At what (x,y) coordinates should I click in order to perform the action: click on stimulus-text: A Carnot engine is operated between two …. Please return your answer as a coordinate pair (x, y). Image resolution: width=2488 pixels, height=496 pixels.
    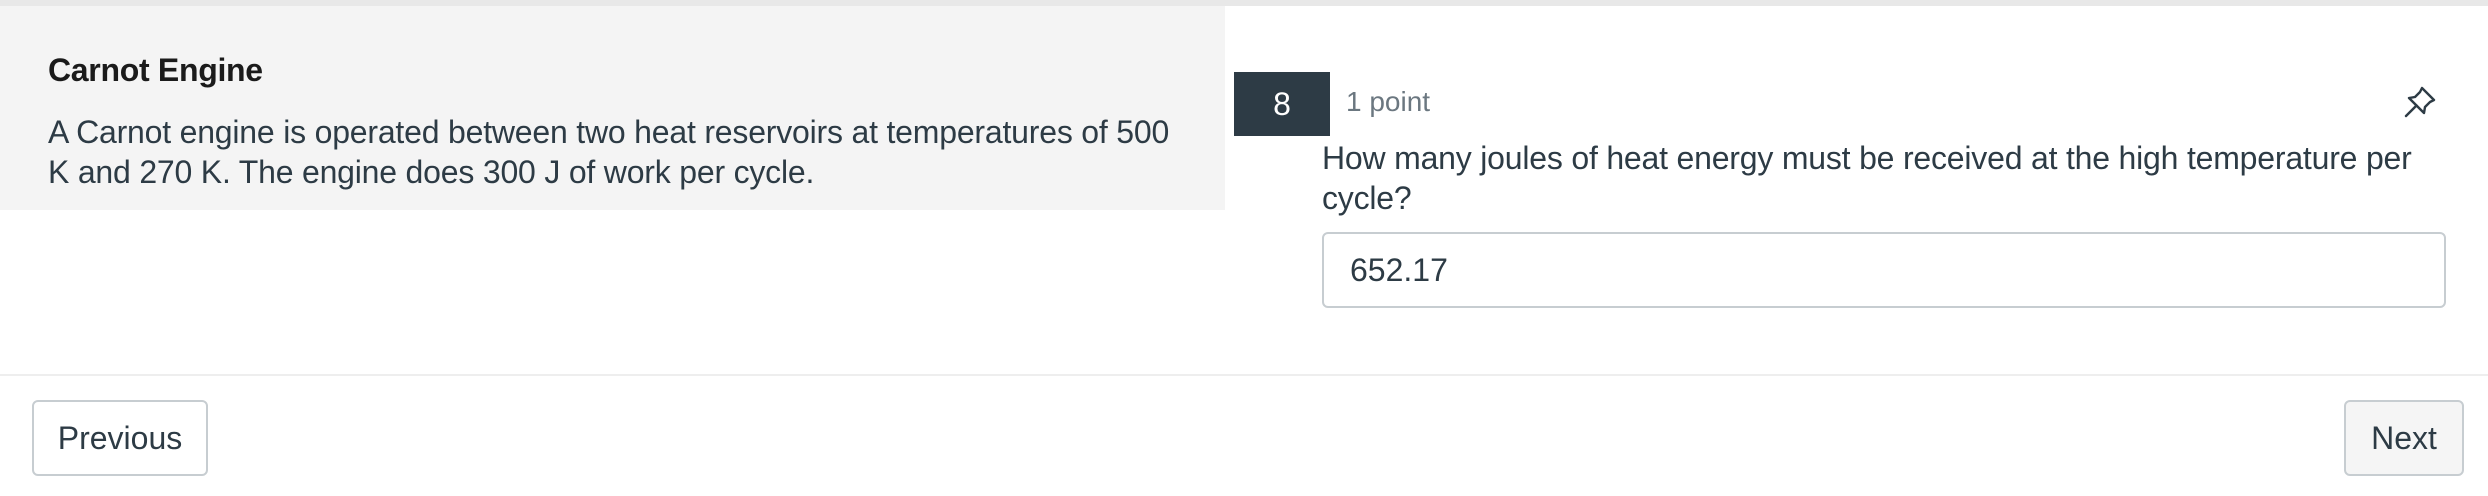
    Looking at the image, I should click on (609, 152).